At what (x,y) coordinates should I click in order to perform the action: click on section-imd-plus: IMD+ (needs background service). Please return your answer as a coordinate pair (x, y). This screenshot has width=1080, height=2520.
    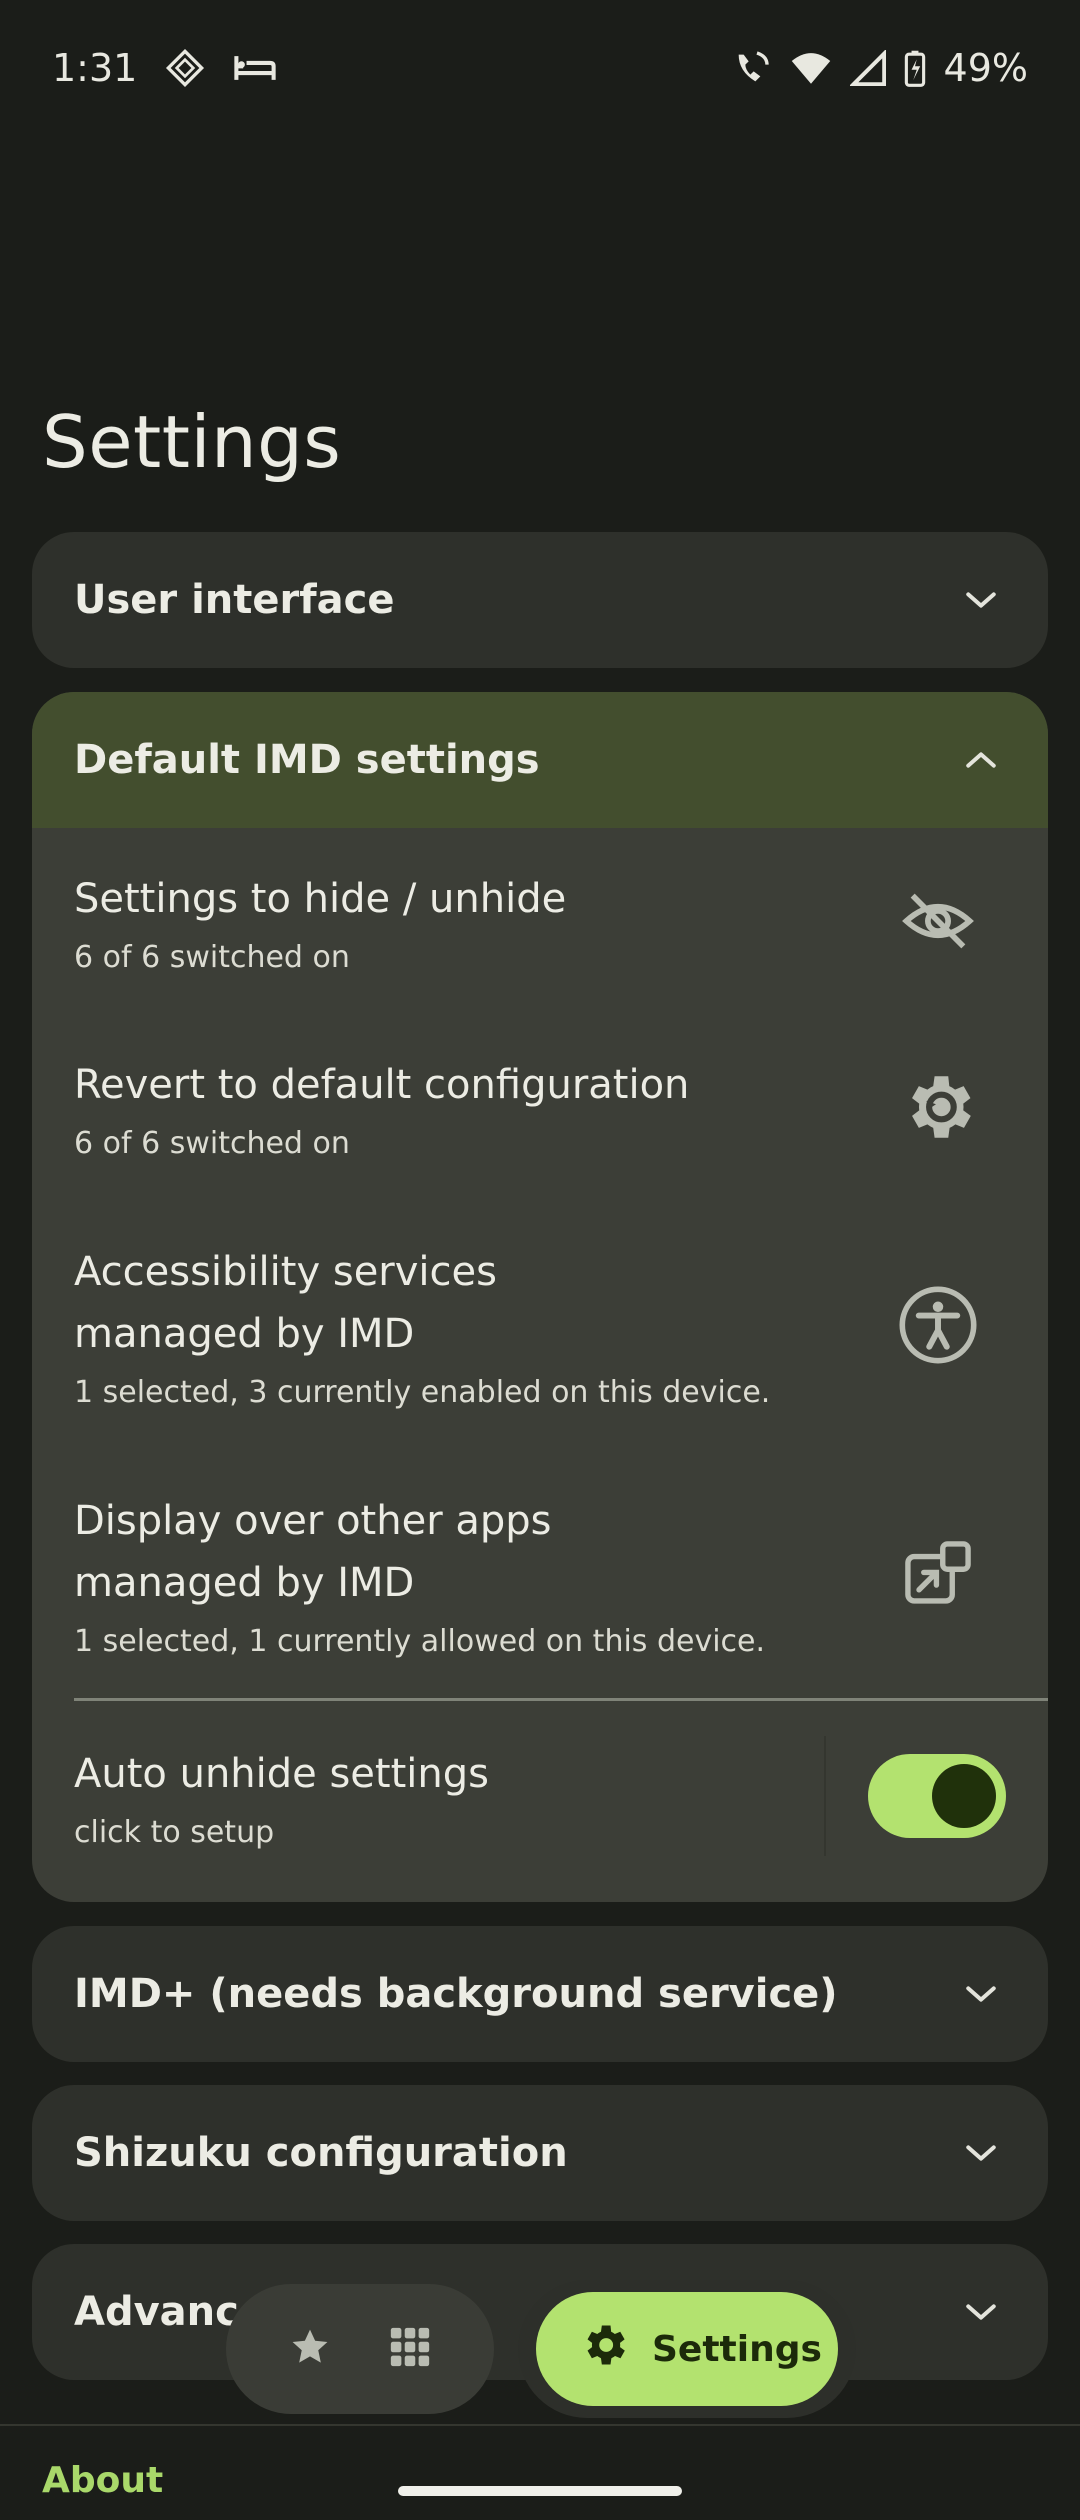
    Looking at the image, I should click on (540, 1994).